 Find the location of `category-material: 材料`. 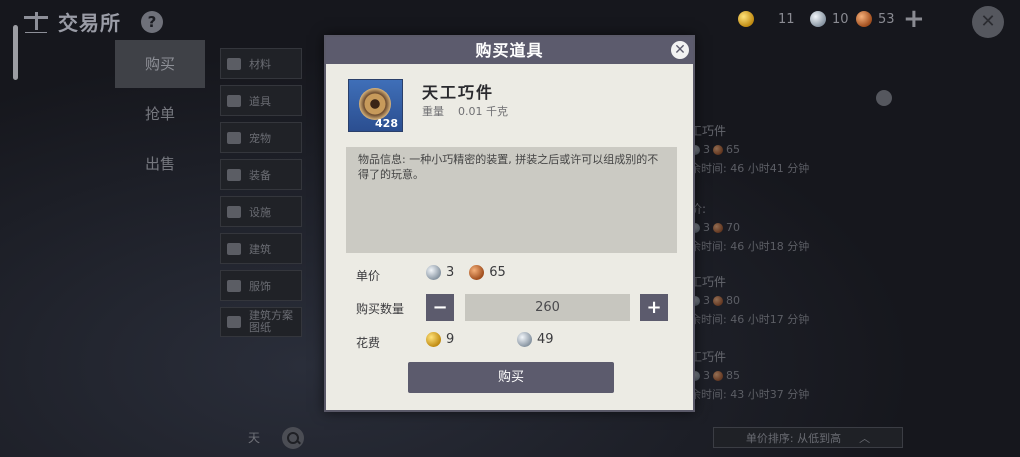

category-material: 材料 is located at coordinates (261, 63).